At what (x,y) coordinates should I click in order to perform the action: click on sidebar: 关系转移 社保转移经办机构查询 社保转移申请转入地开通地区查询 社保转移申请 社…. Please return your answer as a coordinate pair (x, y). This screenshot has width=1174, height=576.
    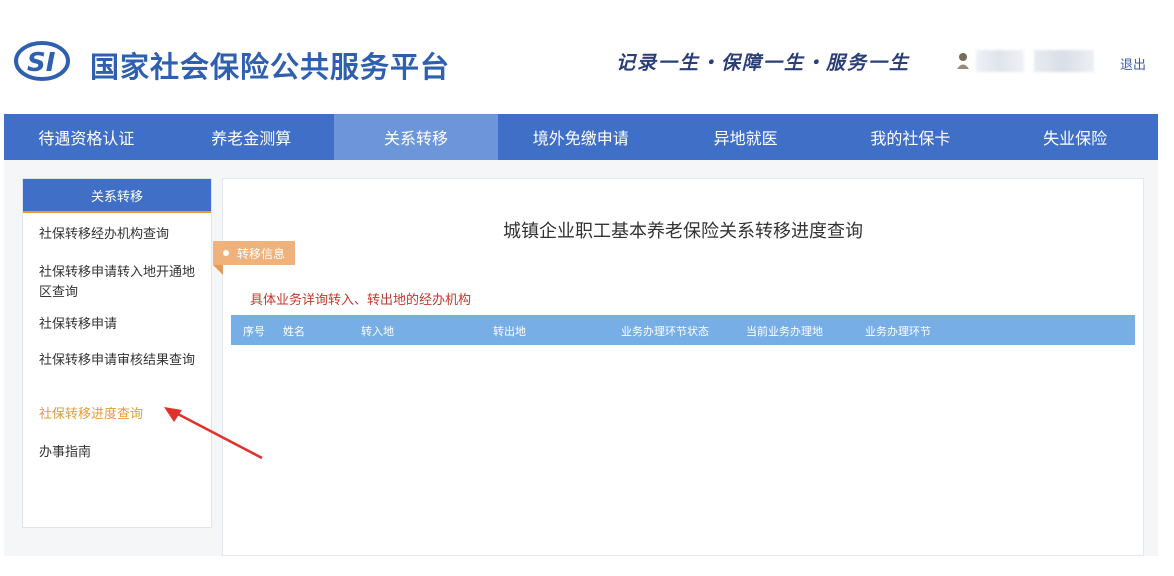
    Looking at the image, I should click on (117, 353).